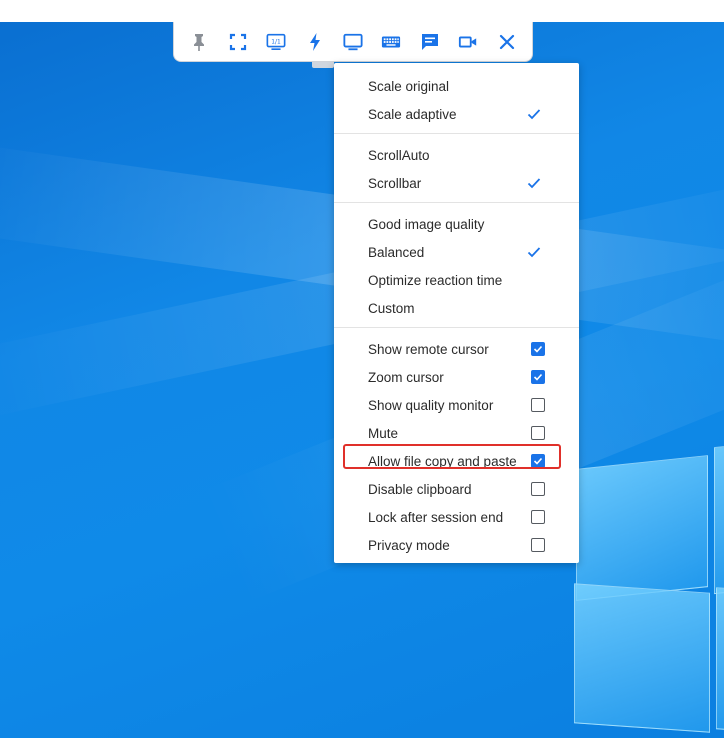 The height and width of the screenshot is (738, 724). I want to click on menu-item-label: Allow file copy and paste, so click(442, 461).